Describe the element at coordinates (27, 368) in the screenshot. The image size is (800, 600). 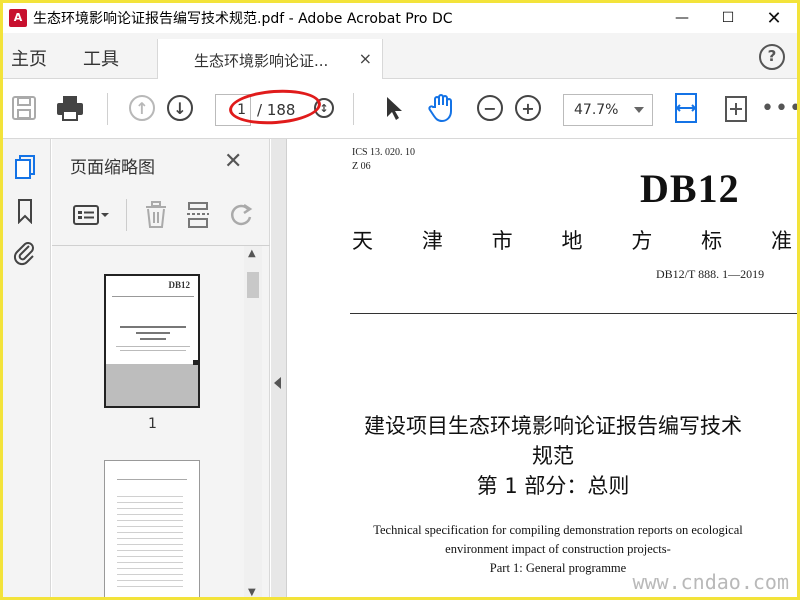
I see `navigation-rail` at that location.